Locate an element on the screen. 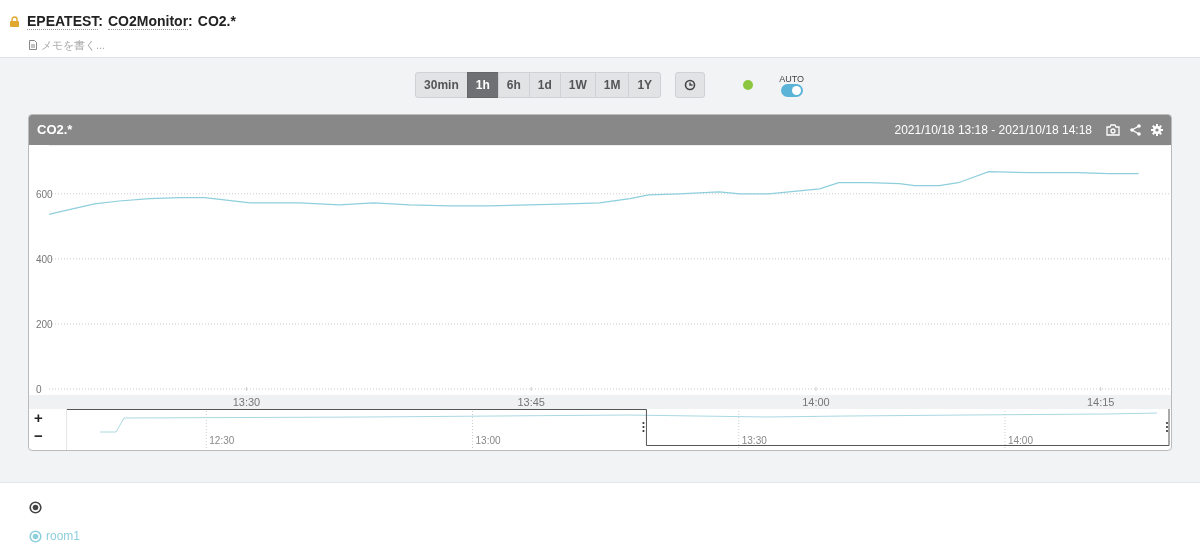  y-tick-label: 0 is located at coordinates (39, 389).